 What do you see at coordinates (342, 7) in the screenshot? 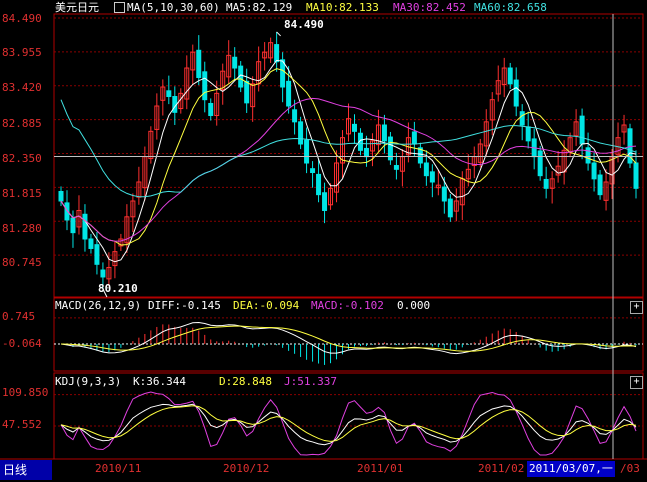
I see `ma10-value: MA10:82.133` at bounding box center [342, 7].